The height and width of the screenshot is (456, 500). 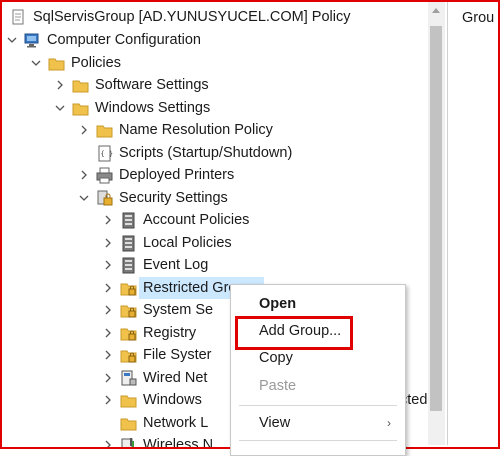 What do you see at coordinates (436, 10) in the screenshot?
I see `scroll-up-icon` at bounding box center [436, 10].